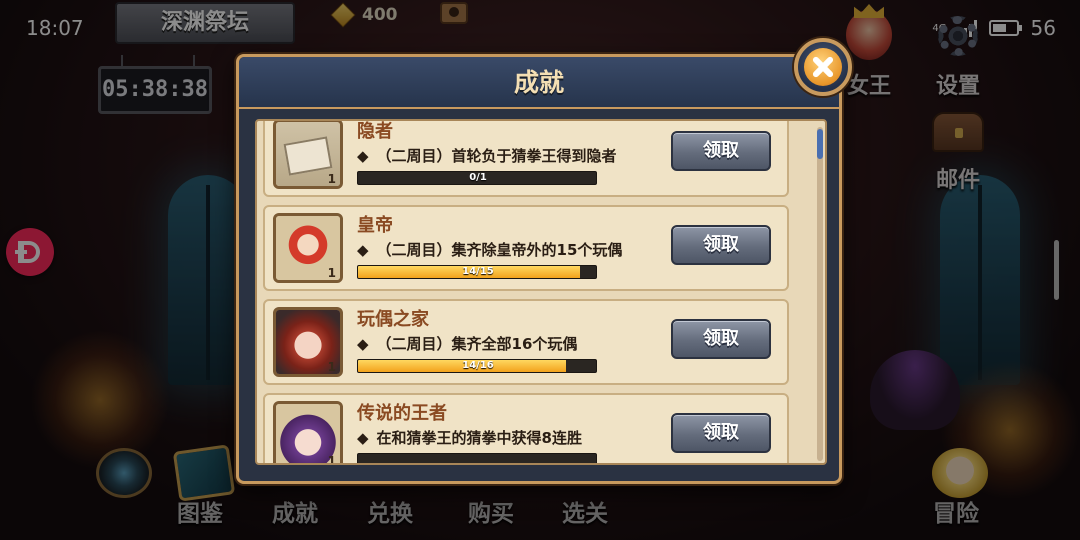 Image resolution: width=1080 pixels, height=540 pixels. I want to click on achievement-progress-bar: 14/16, so click(477, 366).